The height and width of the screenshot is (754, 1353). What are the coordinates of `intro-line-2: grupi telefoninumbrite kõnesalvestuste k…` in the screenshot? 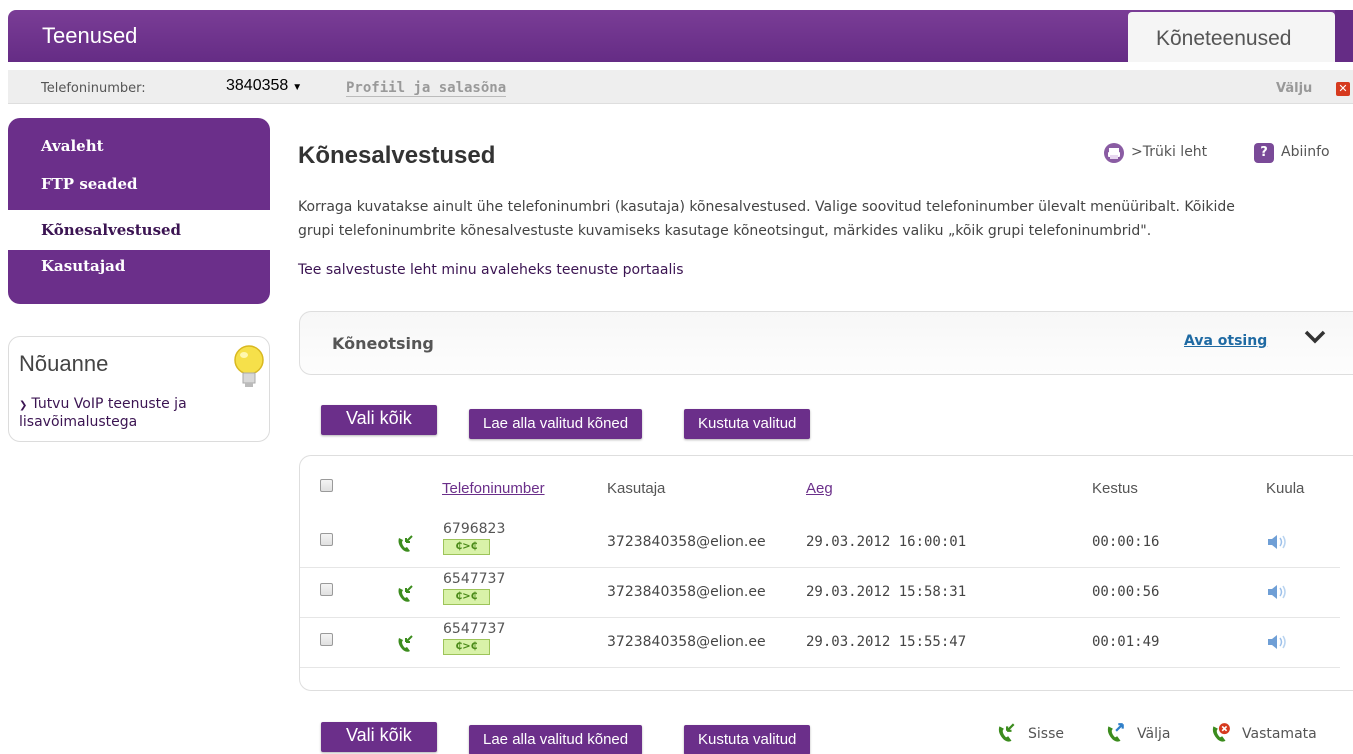 It's located at (725, 231).